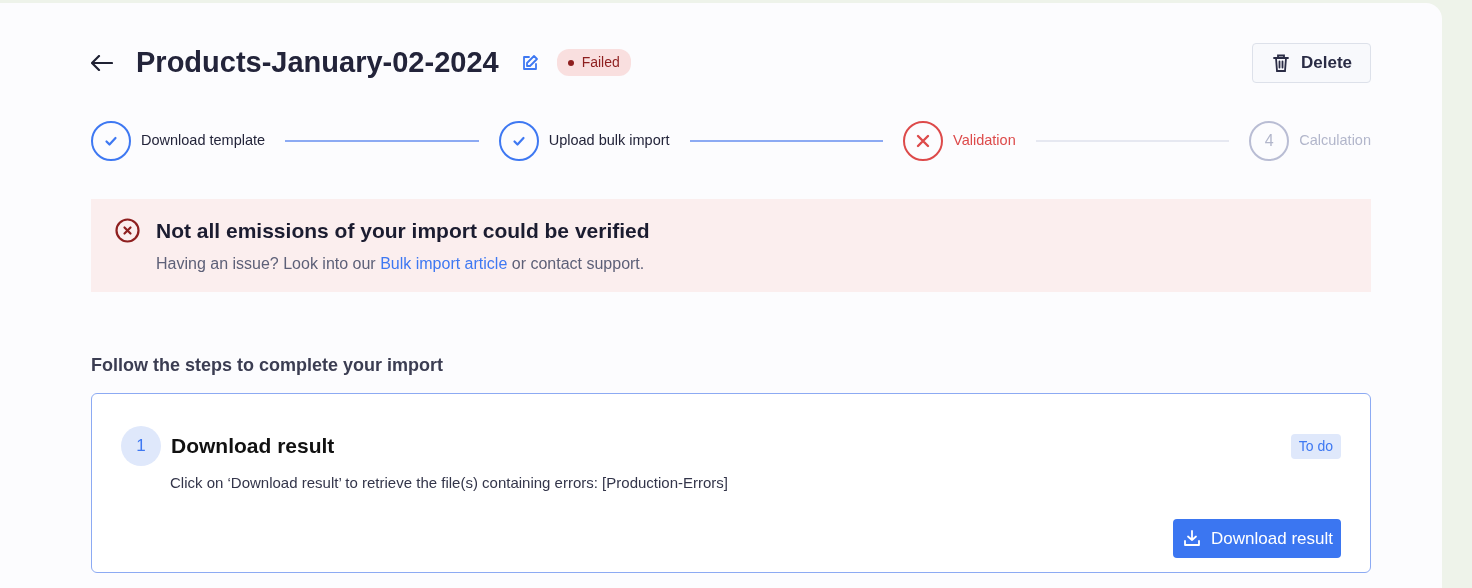 The height and width of the screenshot is (588, 1472). I want to click on back-arrow-icon, so click(102, 62).